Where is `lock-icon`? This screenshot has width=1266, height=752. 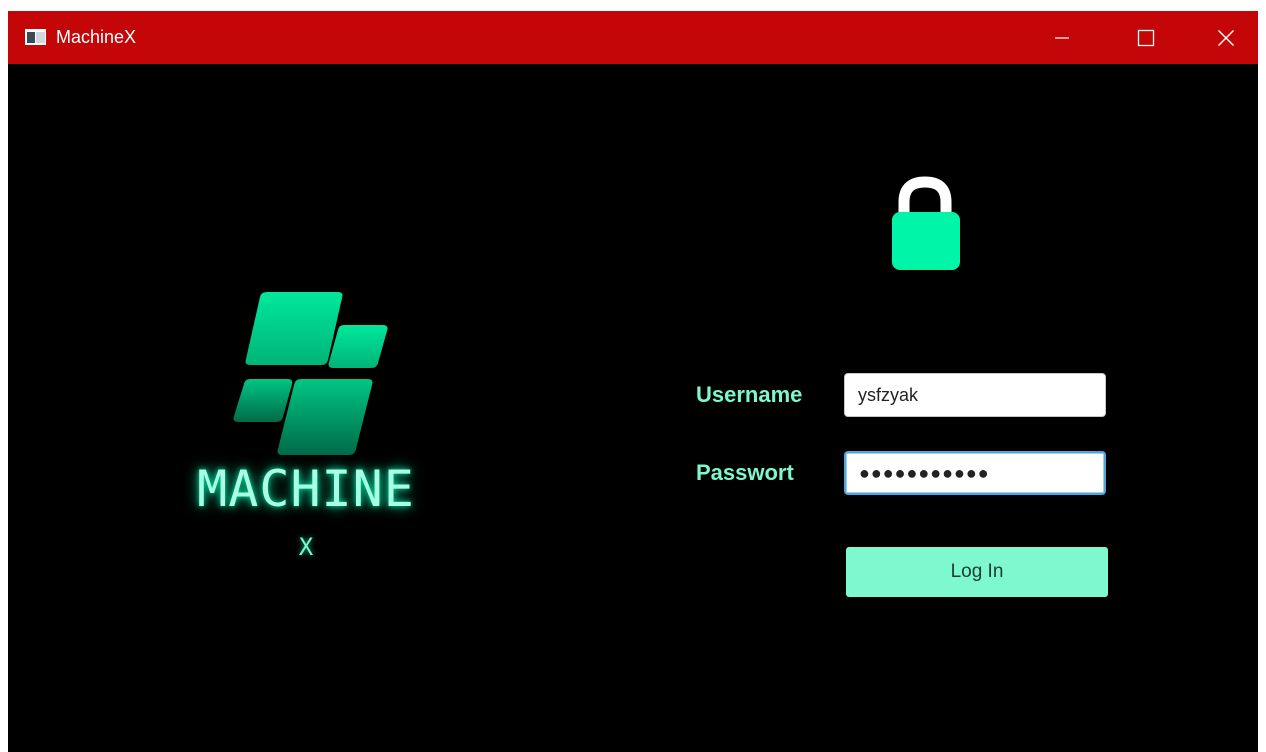
lock-icon is located at coordinates (926, 223).